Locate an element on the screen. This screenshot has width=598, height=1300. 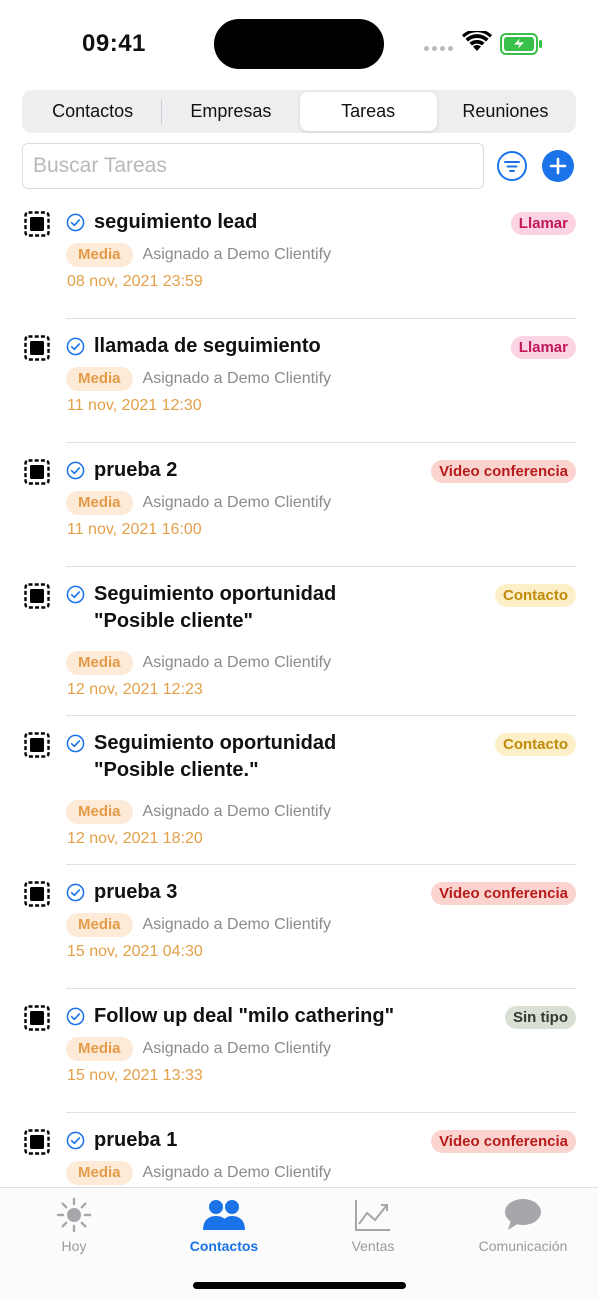
task-due-date: 08 nov, 2021 23:59 is located at coordinates (135, 281).